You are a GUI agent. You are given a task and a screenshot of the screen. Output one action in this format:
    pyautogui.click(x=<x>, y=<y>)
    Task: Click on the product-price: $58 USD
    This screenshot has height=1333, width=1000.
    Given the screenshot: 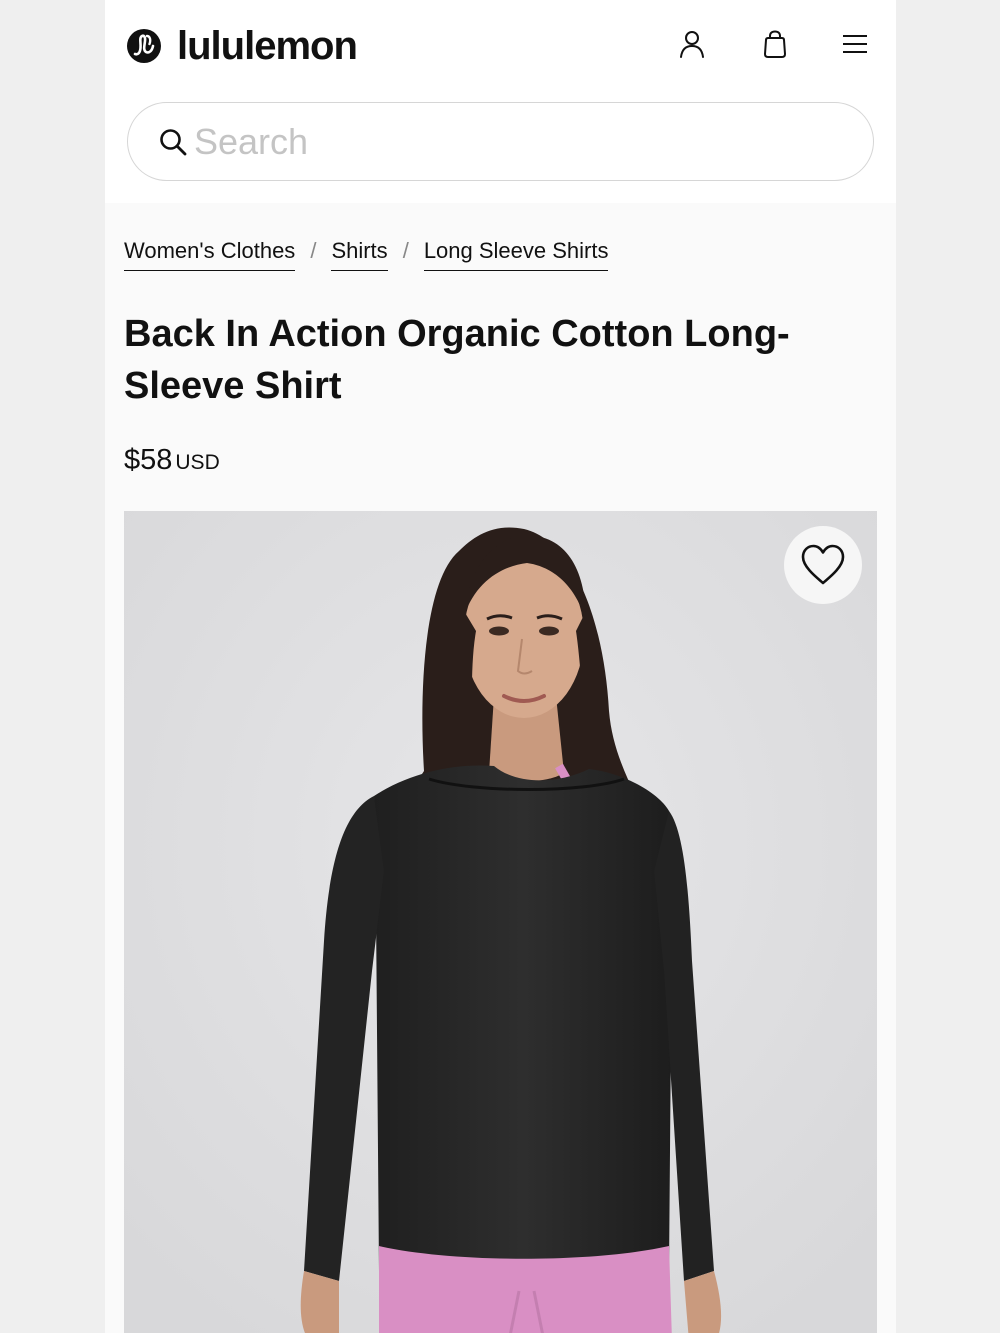 What is the action you would take?
    pyautogui.click(x=172, y=462)
    